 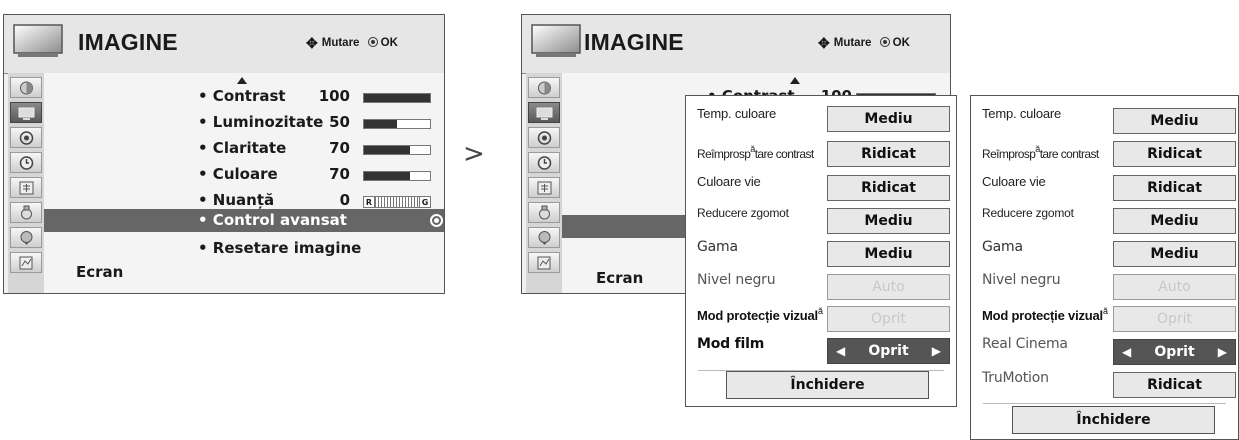 What do you see at coordinates (260, 122) in the screenshot?
I see `menu-item-luminozitate: • Luminozitate` at bounding box center [260, 122].